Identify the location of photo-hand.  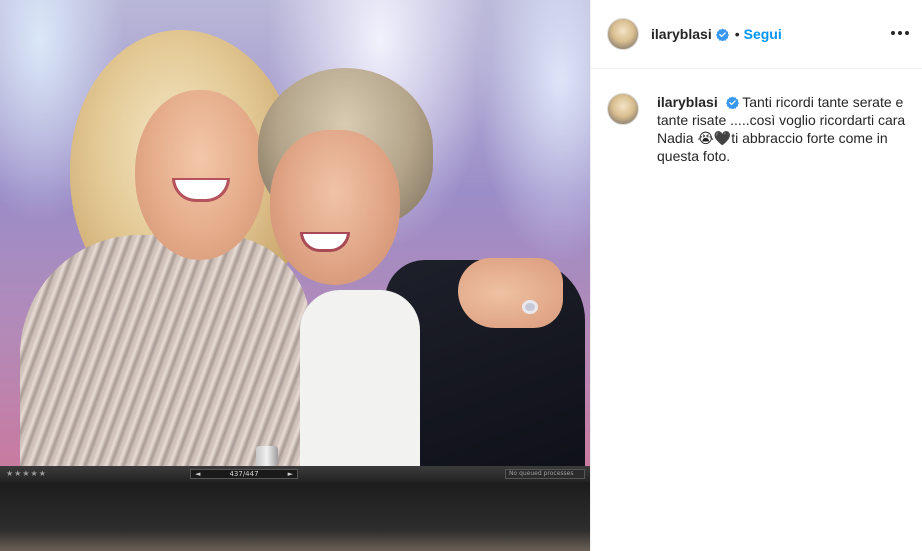
(510, 293).